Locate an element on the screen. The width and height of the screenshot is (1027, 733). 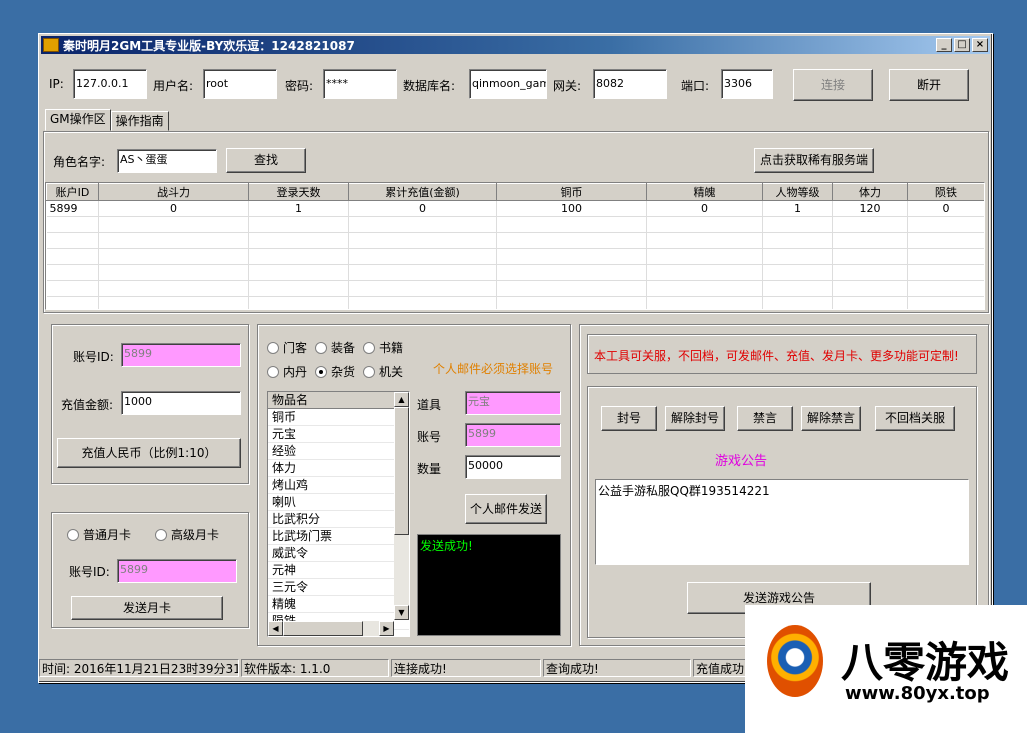
cat-radio-mechanism: 机关 is located at coordinates (383, 371).